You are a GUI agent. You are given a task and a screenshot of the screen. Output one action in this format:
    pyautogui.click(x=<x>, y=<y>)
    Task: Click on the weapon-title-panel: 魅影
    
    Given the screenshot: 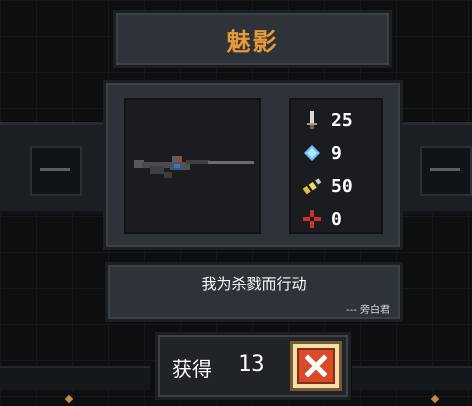 What is the action you would take?
    pyautogui.click(x=252, y=39)
    